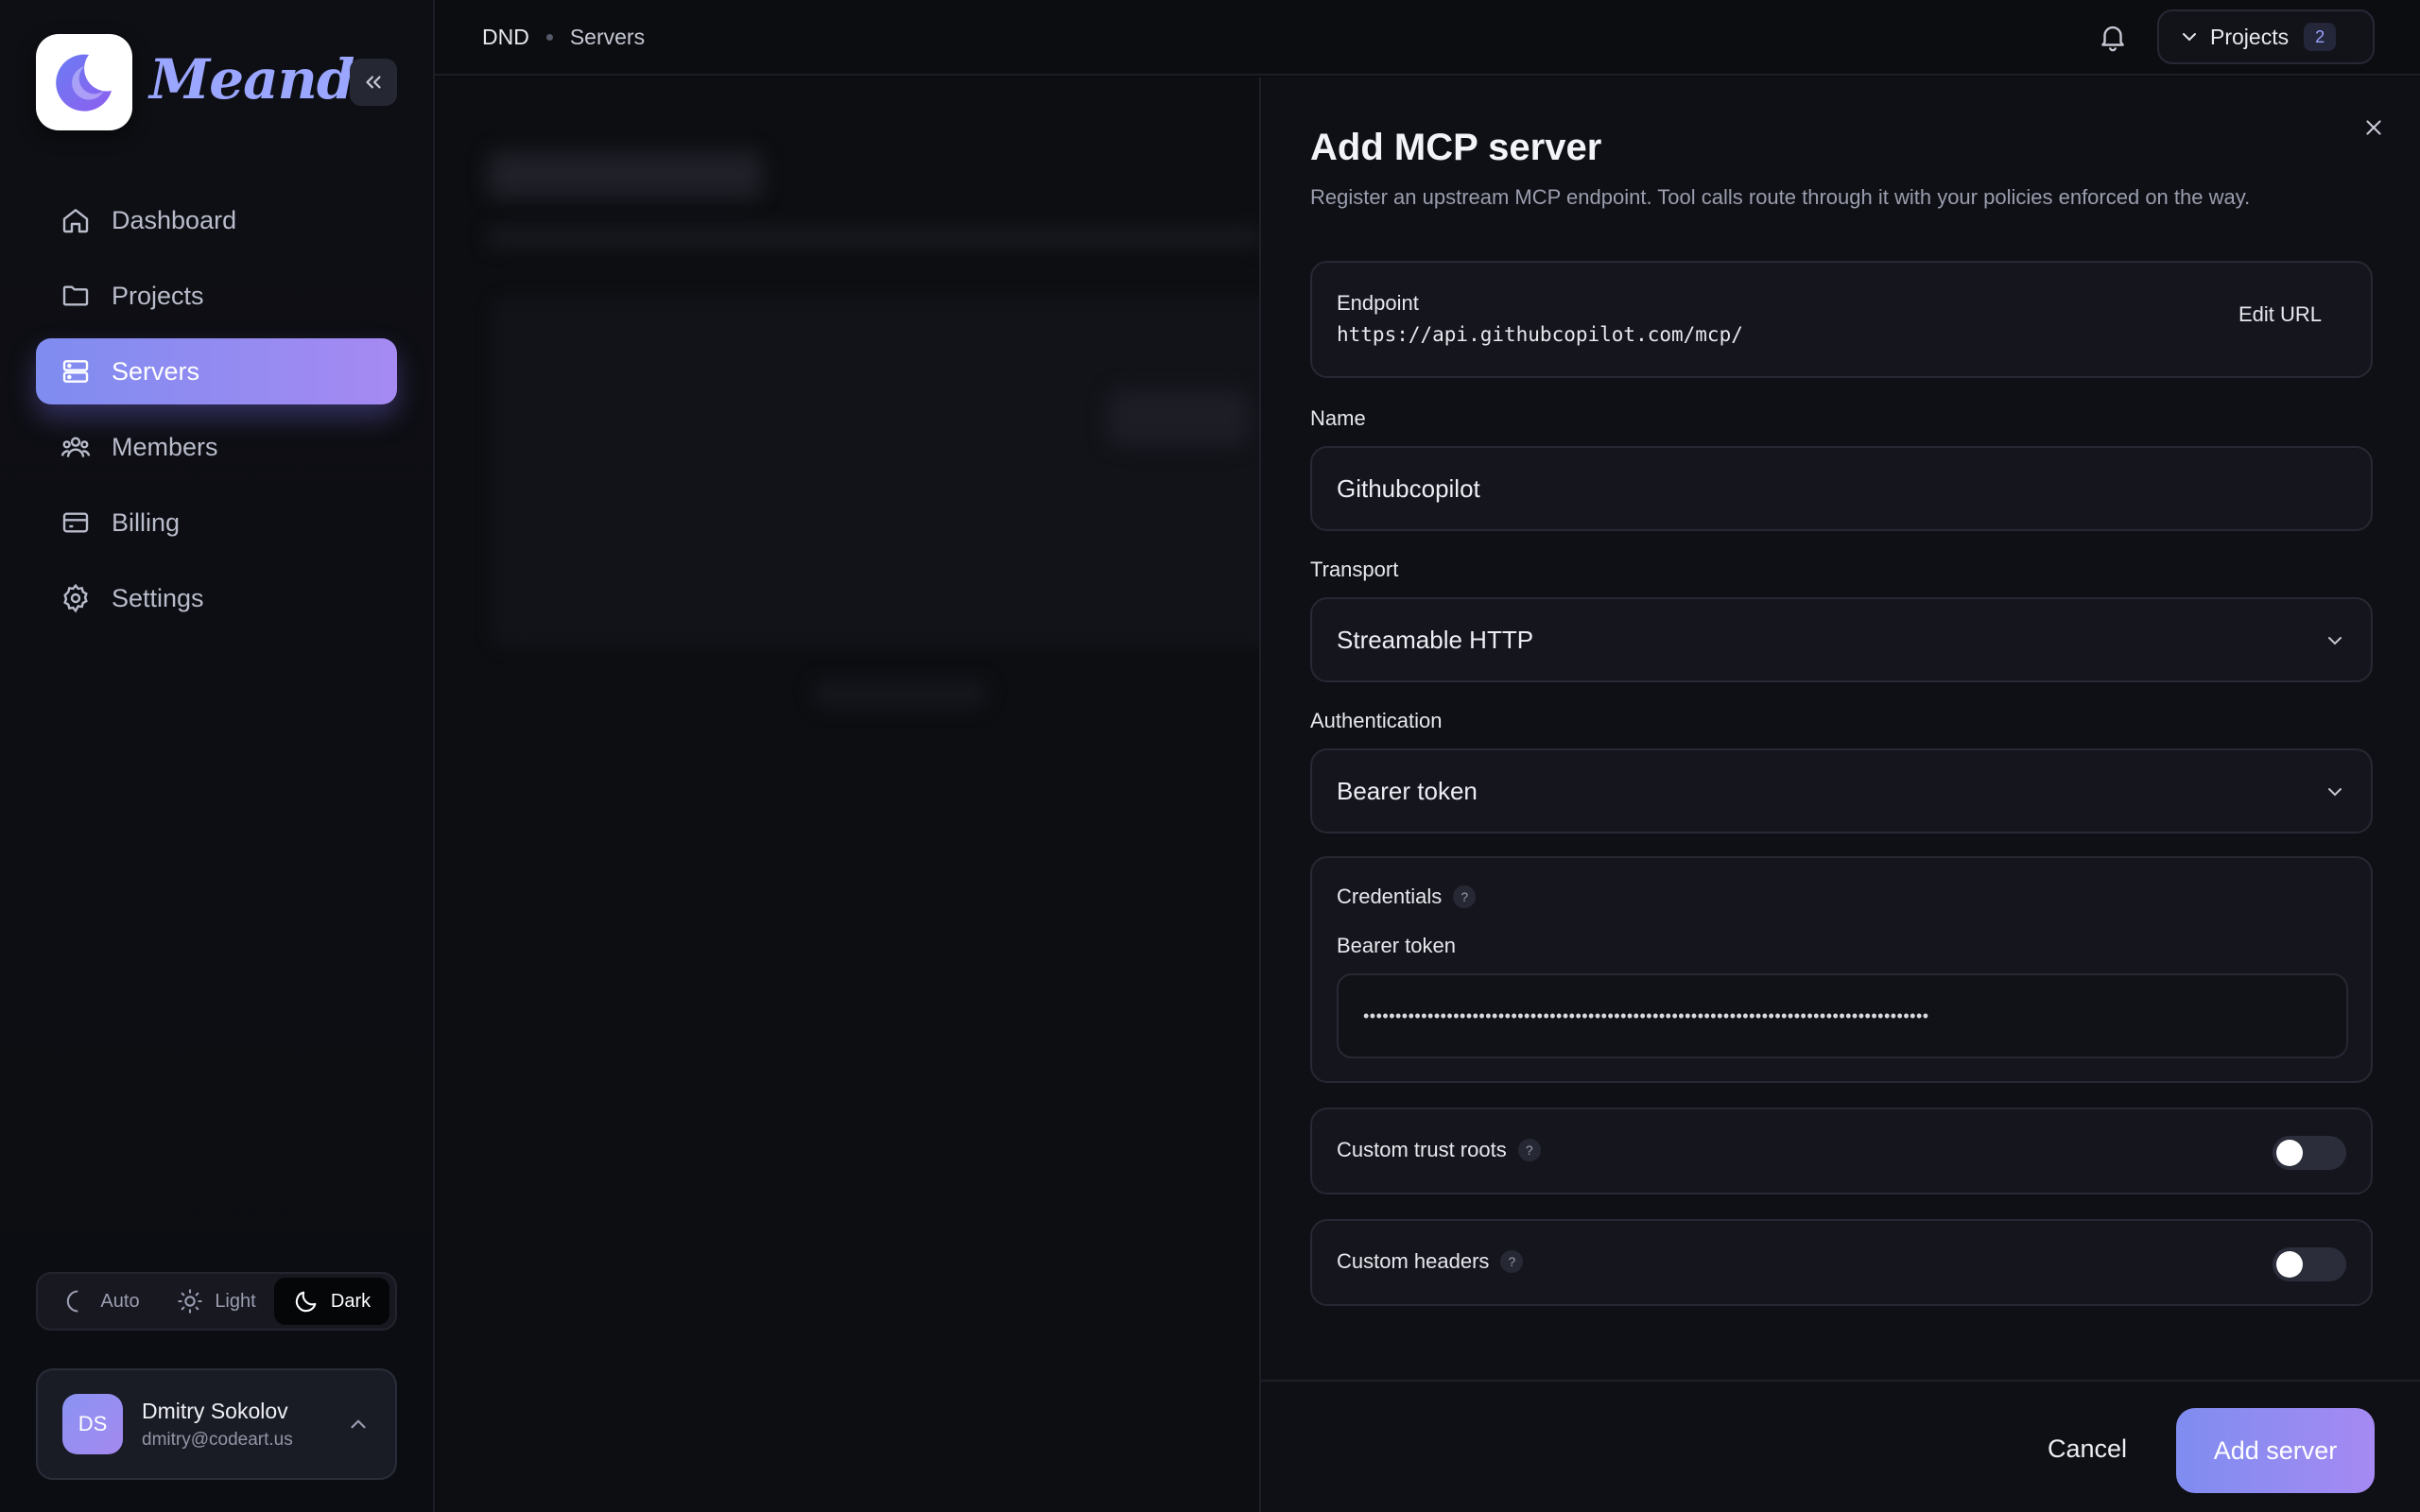  Describe the element at coordinates (1413, 1261) in the screenshot. I see `custom-headers-text: Custom headers` at that location.